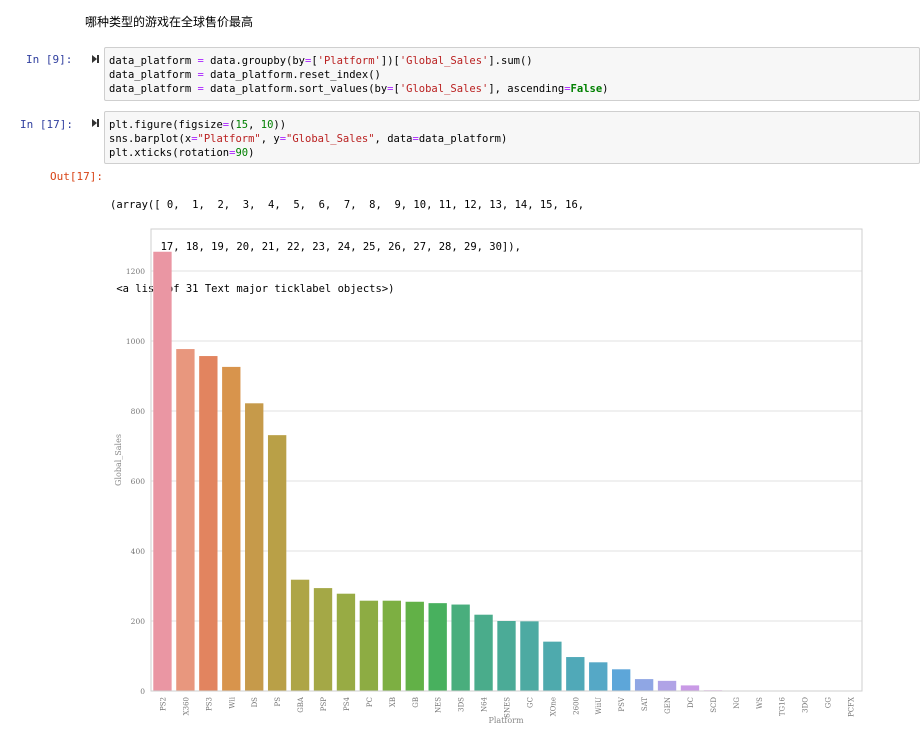  I want to click on bar-x360, so click(185, 520).